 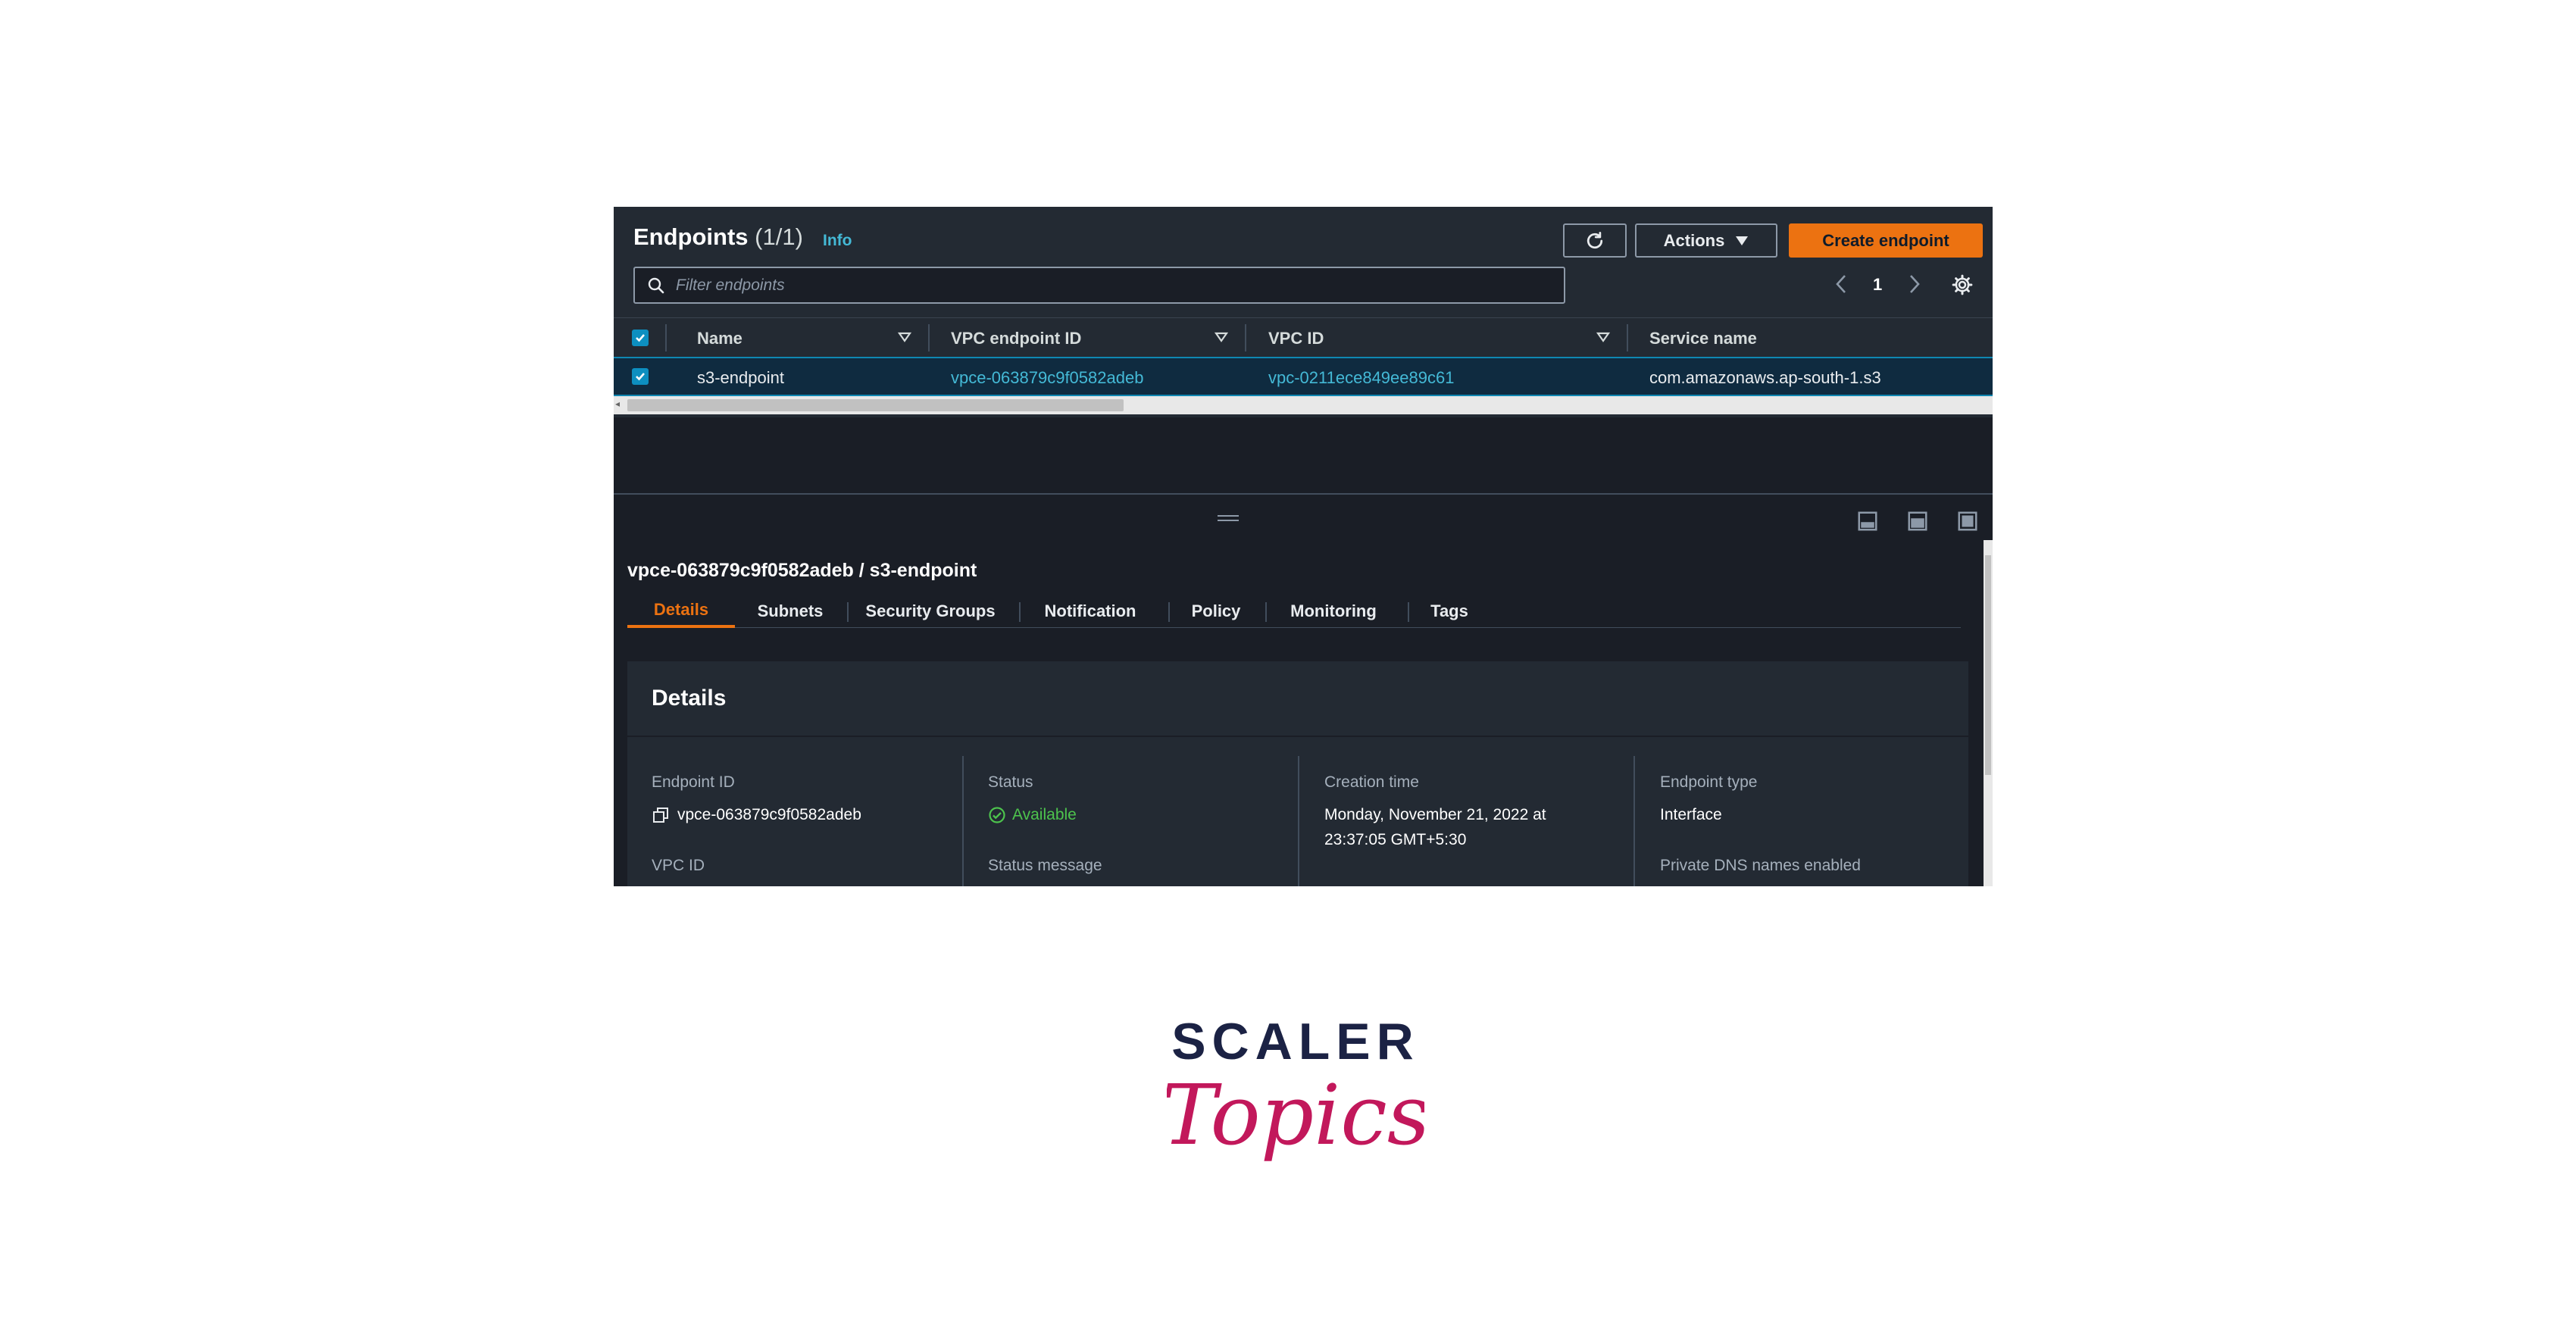 I want to click on select-all-checkbox, so click(x=641, y=338).